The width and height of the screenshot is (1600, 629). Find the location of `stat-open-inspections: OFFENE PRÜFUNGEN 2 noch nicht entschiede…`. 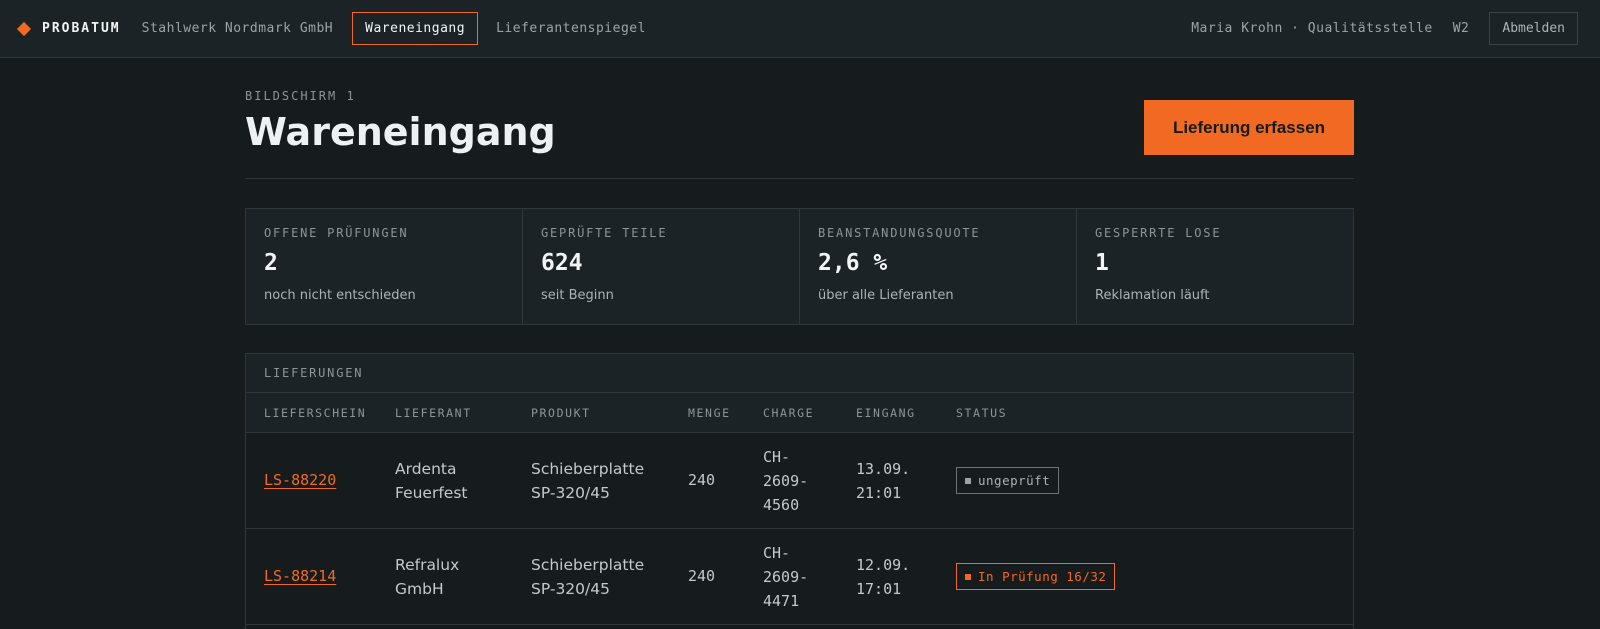

stat-open-inspections: OFFENE PRÜFUNGEN 2 noch nicht entschiede… is located at coordinates (384, 266).